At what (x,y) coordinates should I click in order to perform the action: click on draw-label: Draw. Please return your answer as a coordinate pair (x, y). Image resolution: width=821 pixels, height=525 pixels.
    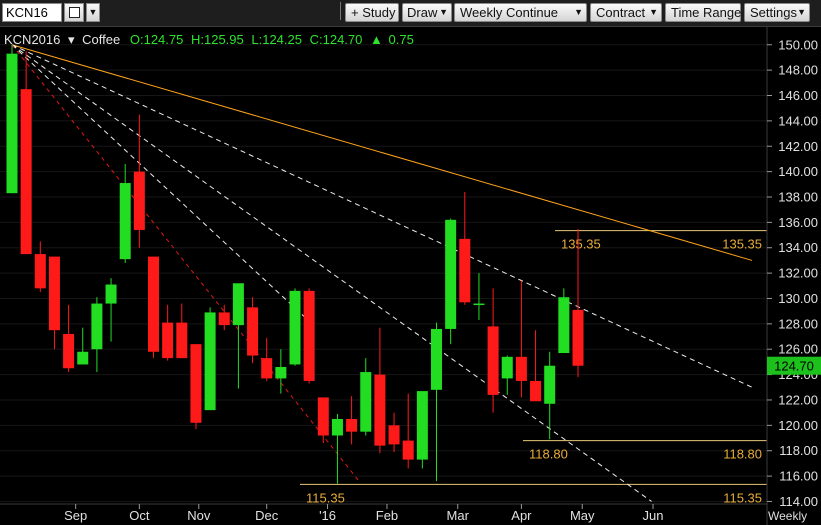
    Looking at the image, I should click on (422, 12).